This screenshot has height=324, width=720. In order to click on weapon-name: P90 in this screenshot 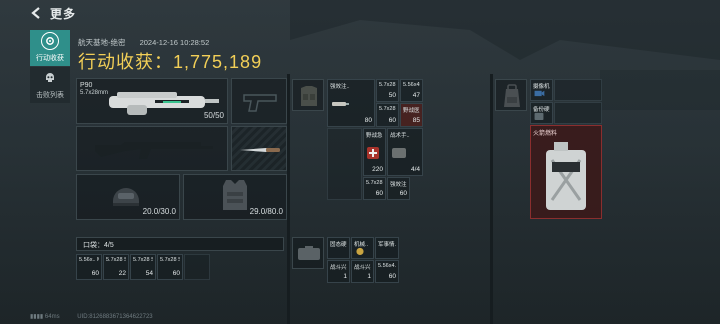, I will do `click(86, 85)`.